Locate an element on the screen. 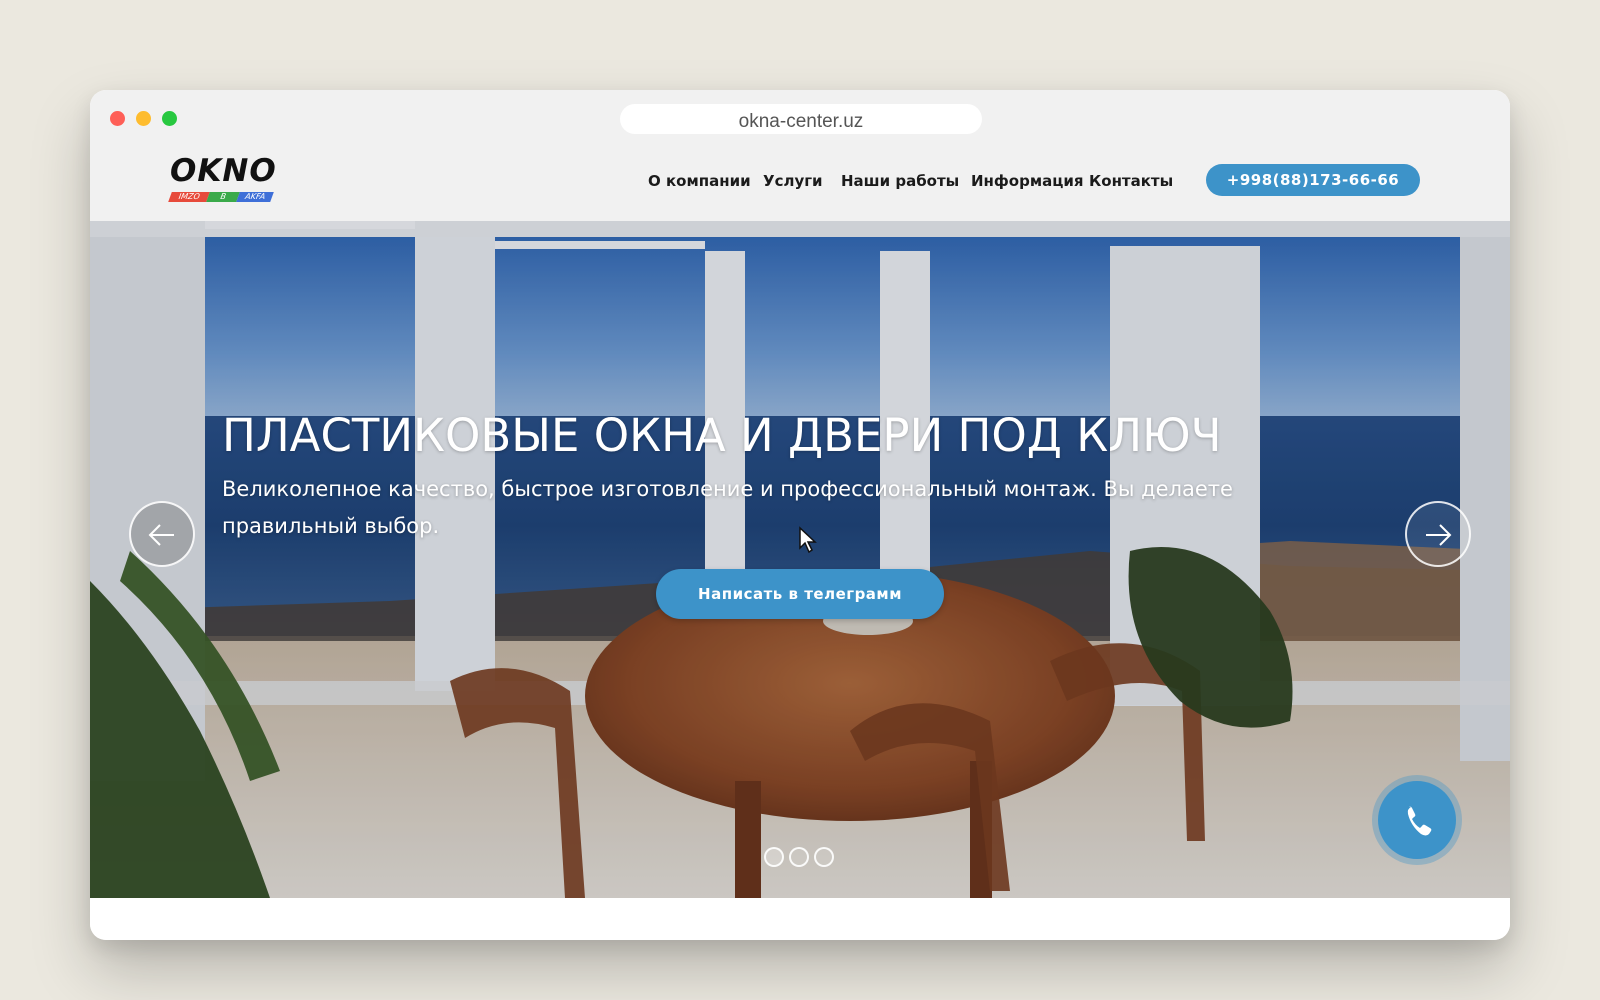  slider-next-button is located at coordinates (1438, 534).